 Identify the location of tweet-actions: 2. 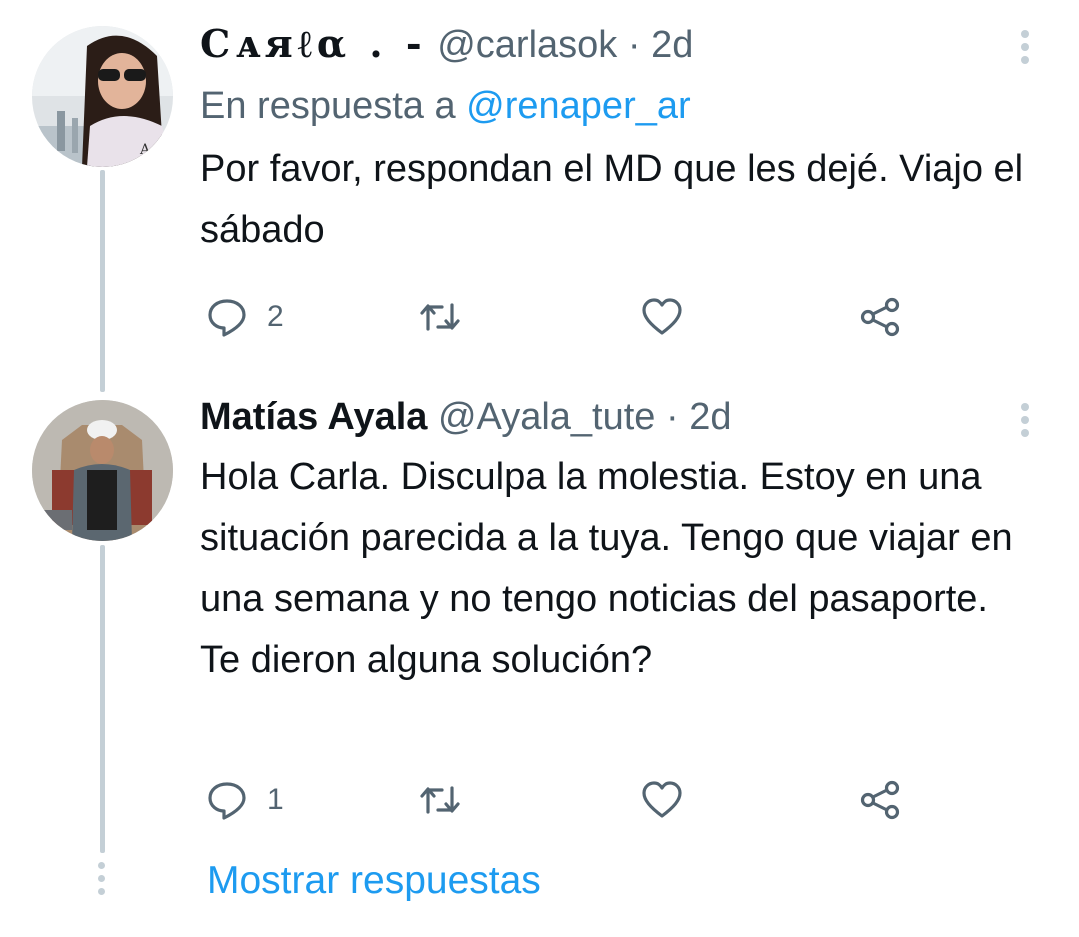
(560, 317).